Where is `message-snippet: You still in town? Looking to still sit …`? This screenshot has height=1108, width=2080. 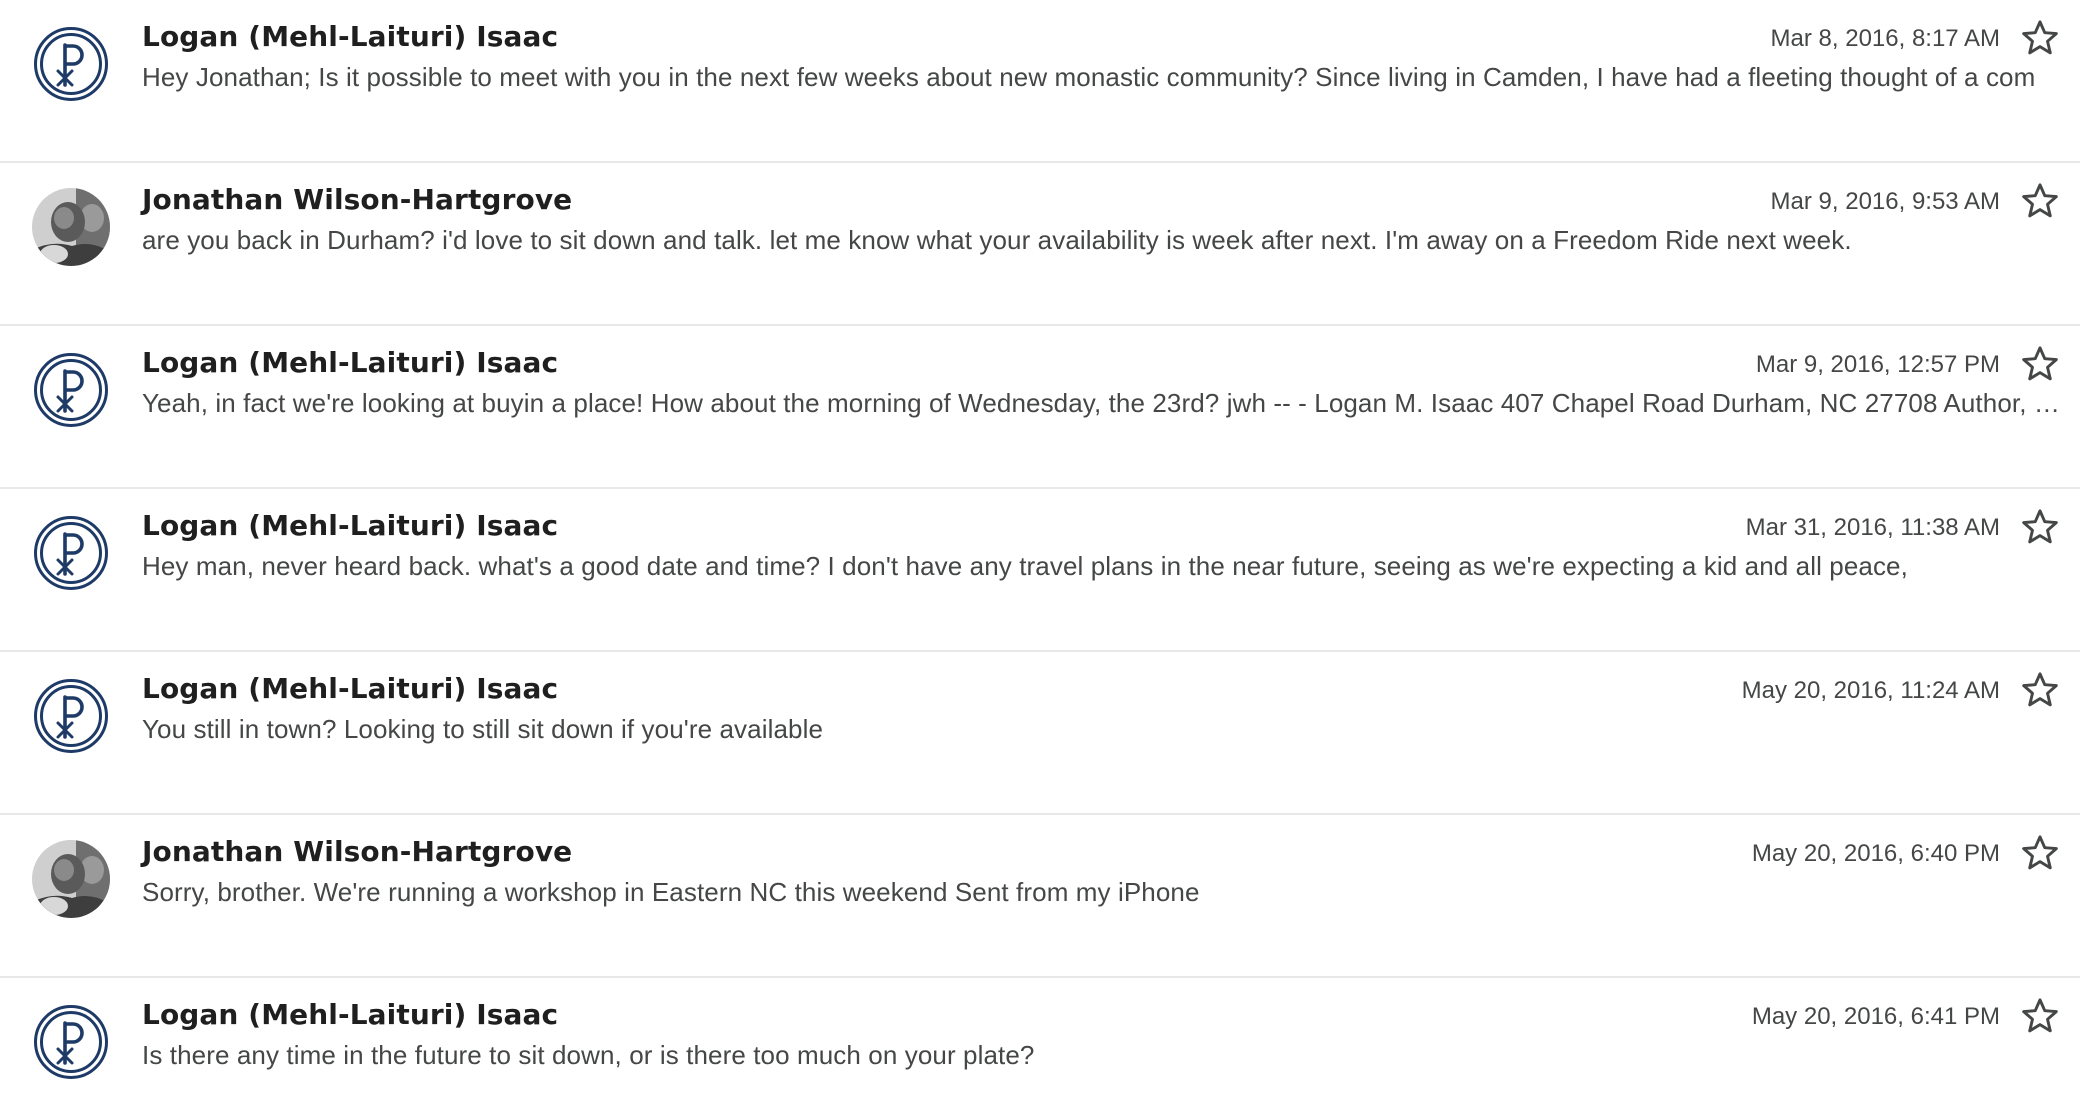 message-snippet: You still in town? Looking to still sit … is located at coordinates (483, 729).